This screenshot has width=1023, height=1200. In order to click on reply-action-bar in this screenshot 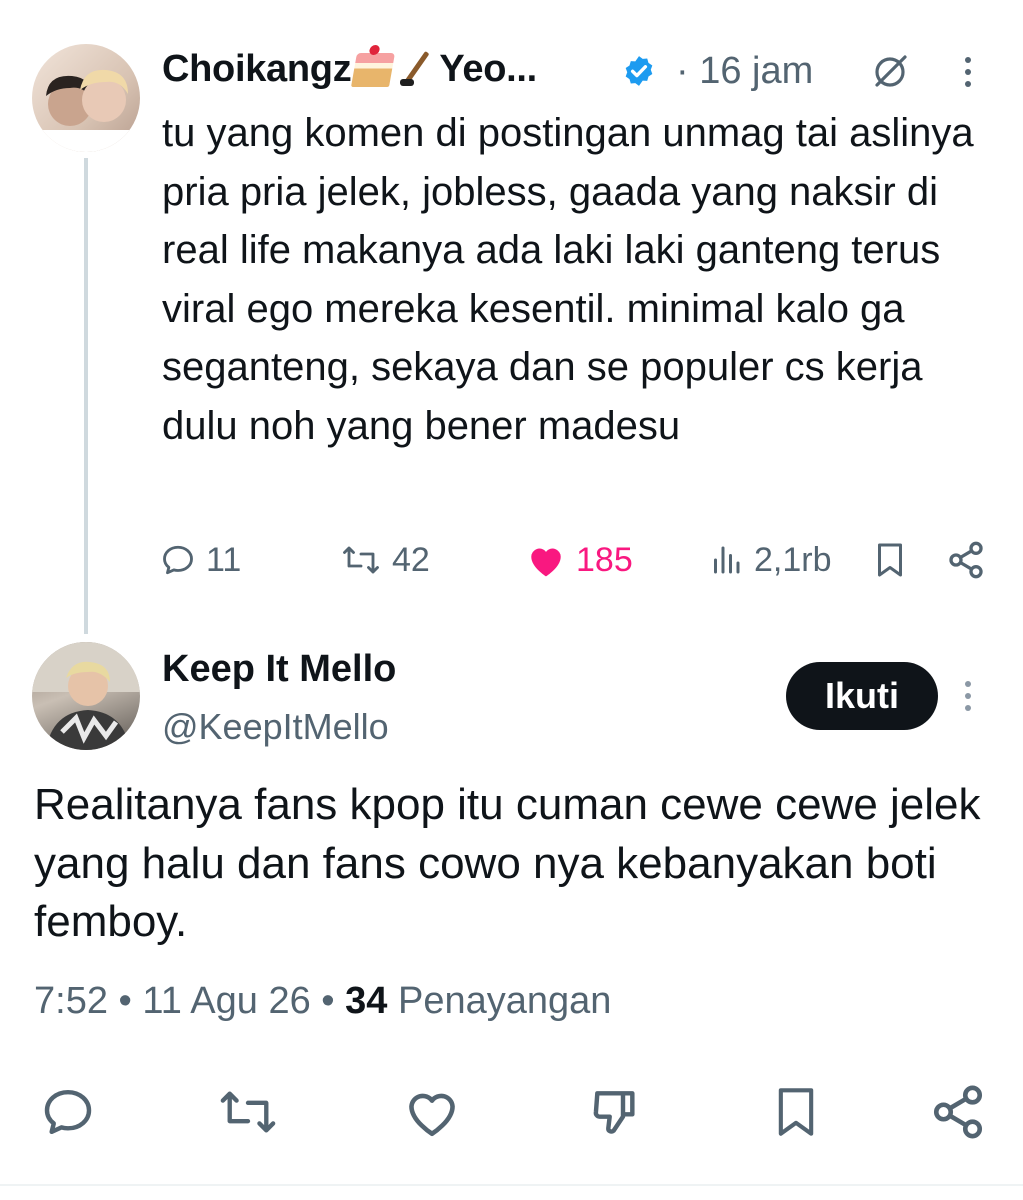, I will do `click(511, 1112)`.